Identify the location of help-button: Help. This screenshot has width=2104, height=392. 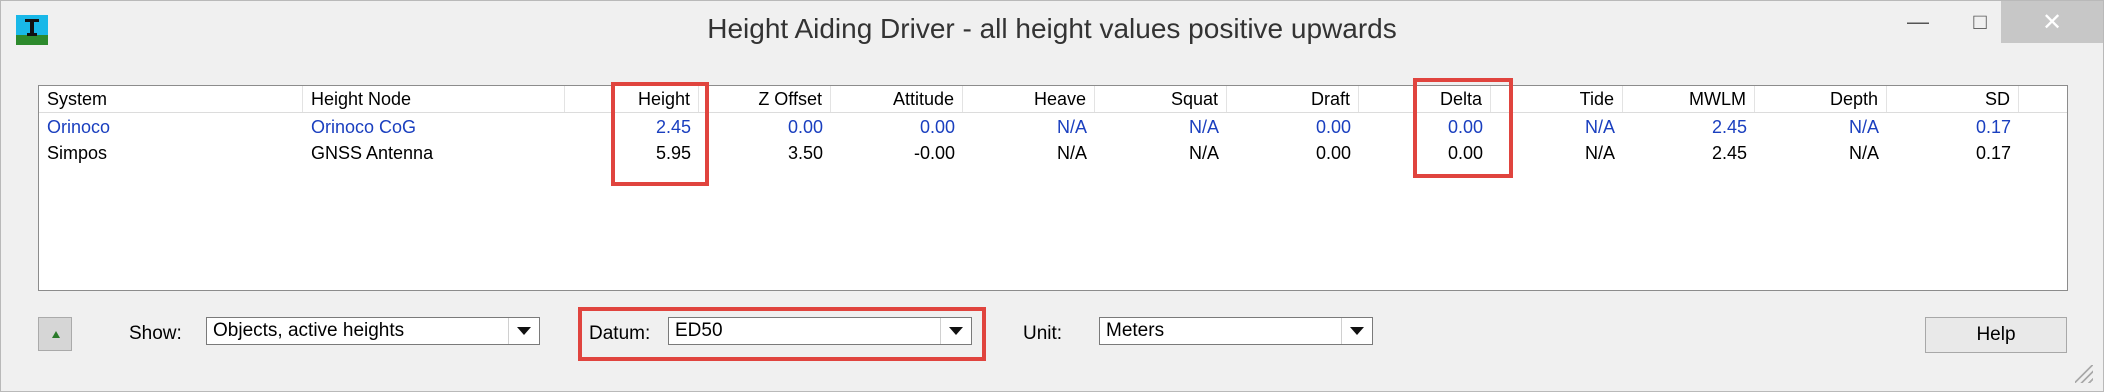
(1996, 335).